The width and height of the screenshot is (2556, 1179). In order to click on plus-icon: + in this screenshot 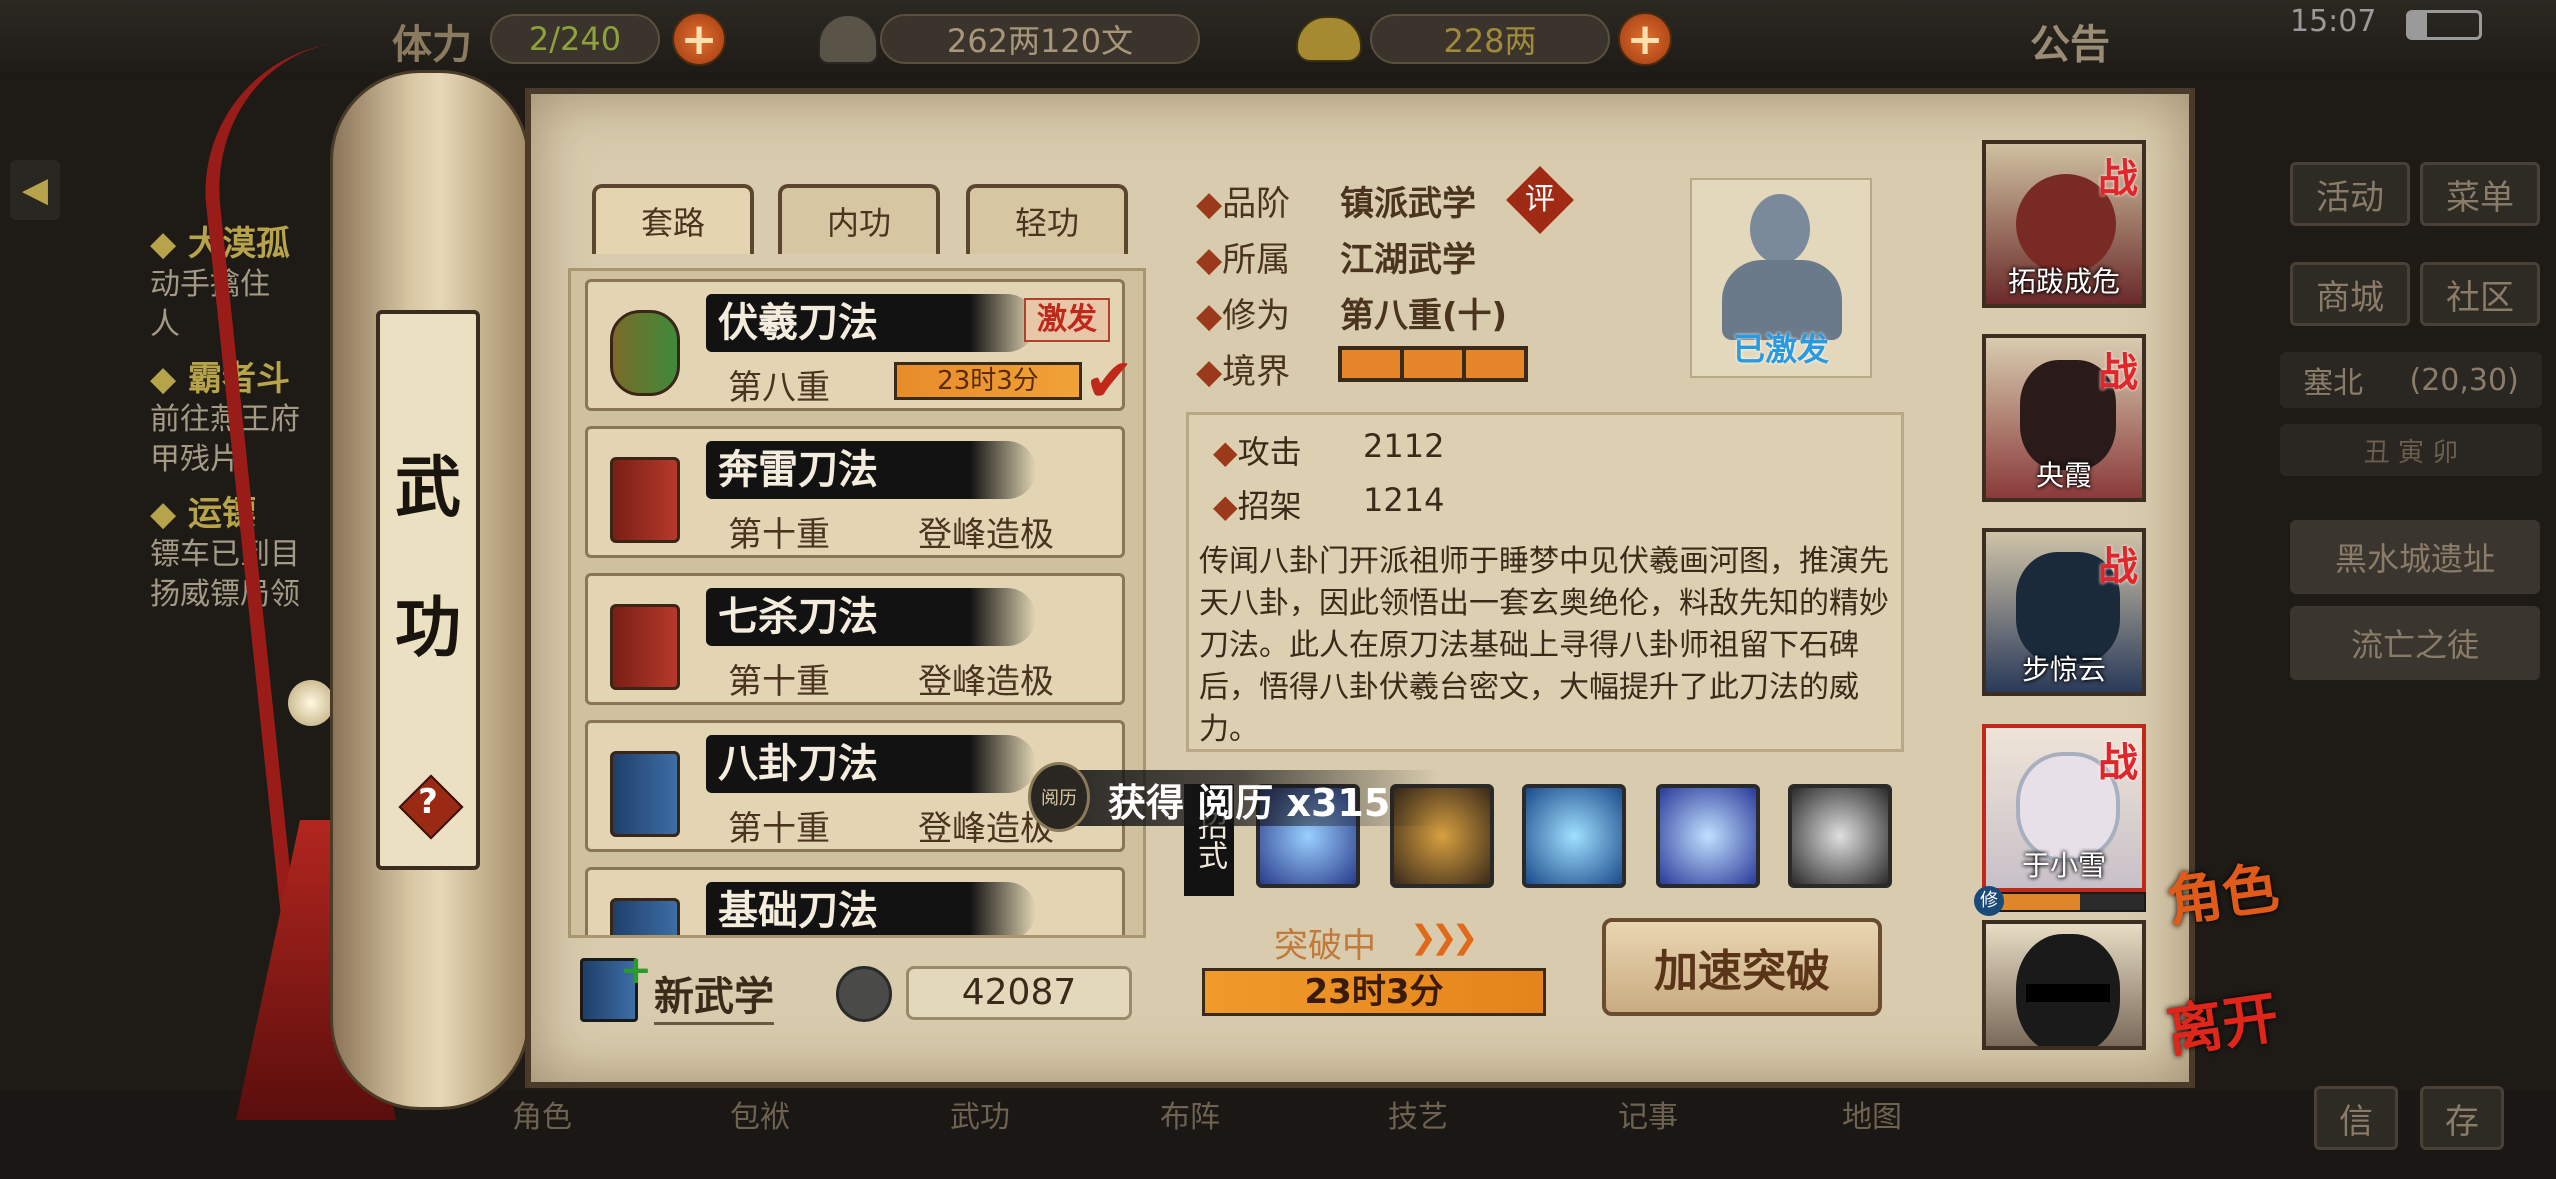, I will do `click(636, 970)`.